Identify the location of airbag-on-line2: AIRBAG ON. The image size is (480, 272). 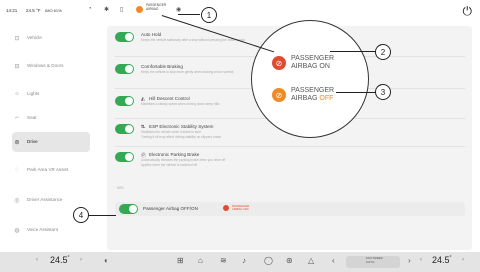
(310, 66).